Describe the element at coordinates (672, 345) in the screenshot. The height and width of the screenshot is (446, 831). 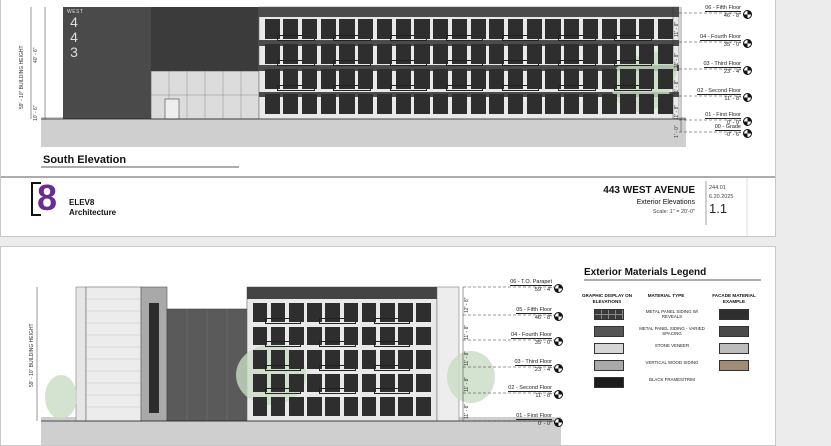
I see `legend-material-name: STONE VENEER` at that location.